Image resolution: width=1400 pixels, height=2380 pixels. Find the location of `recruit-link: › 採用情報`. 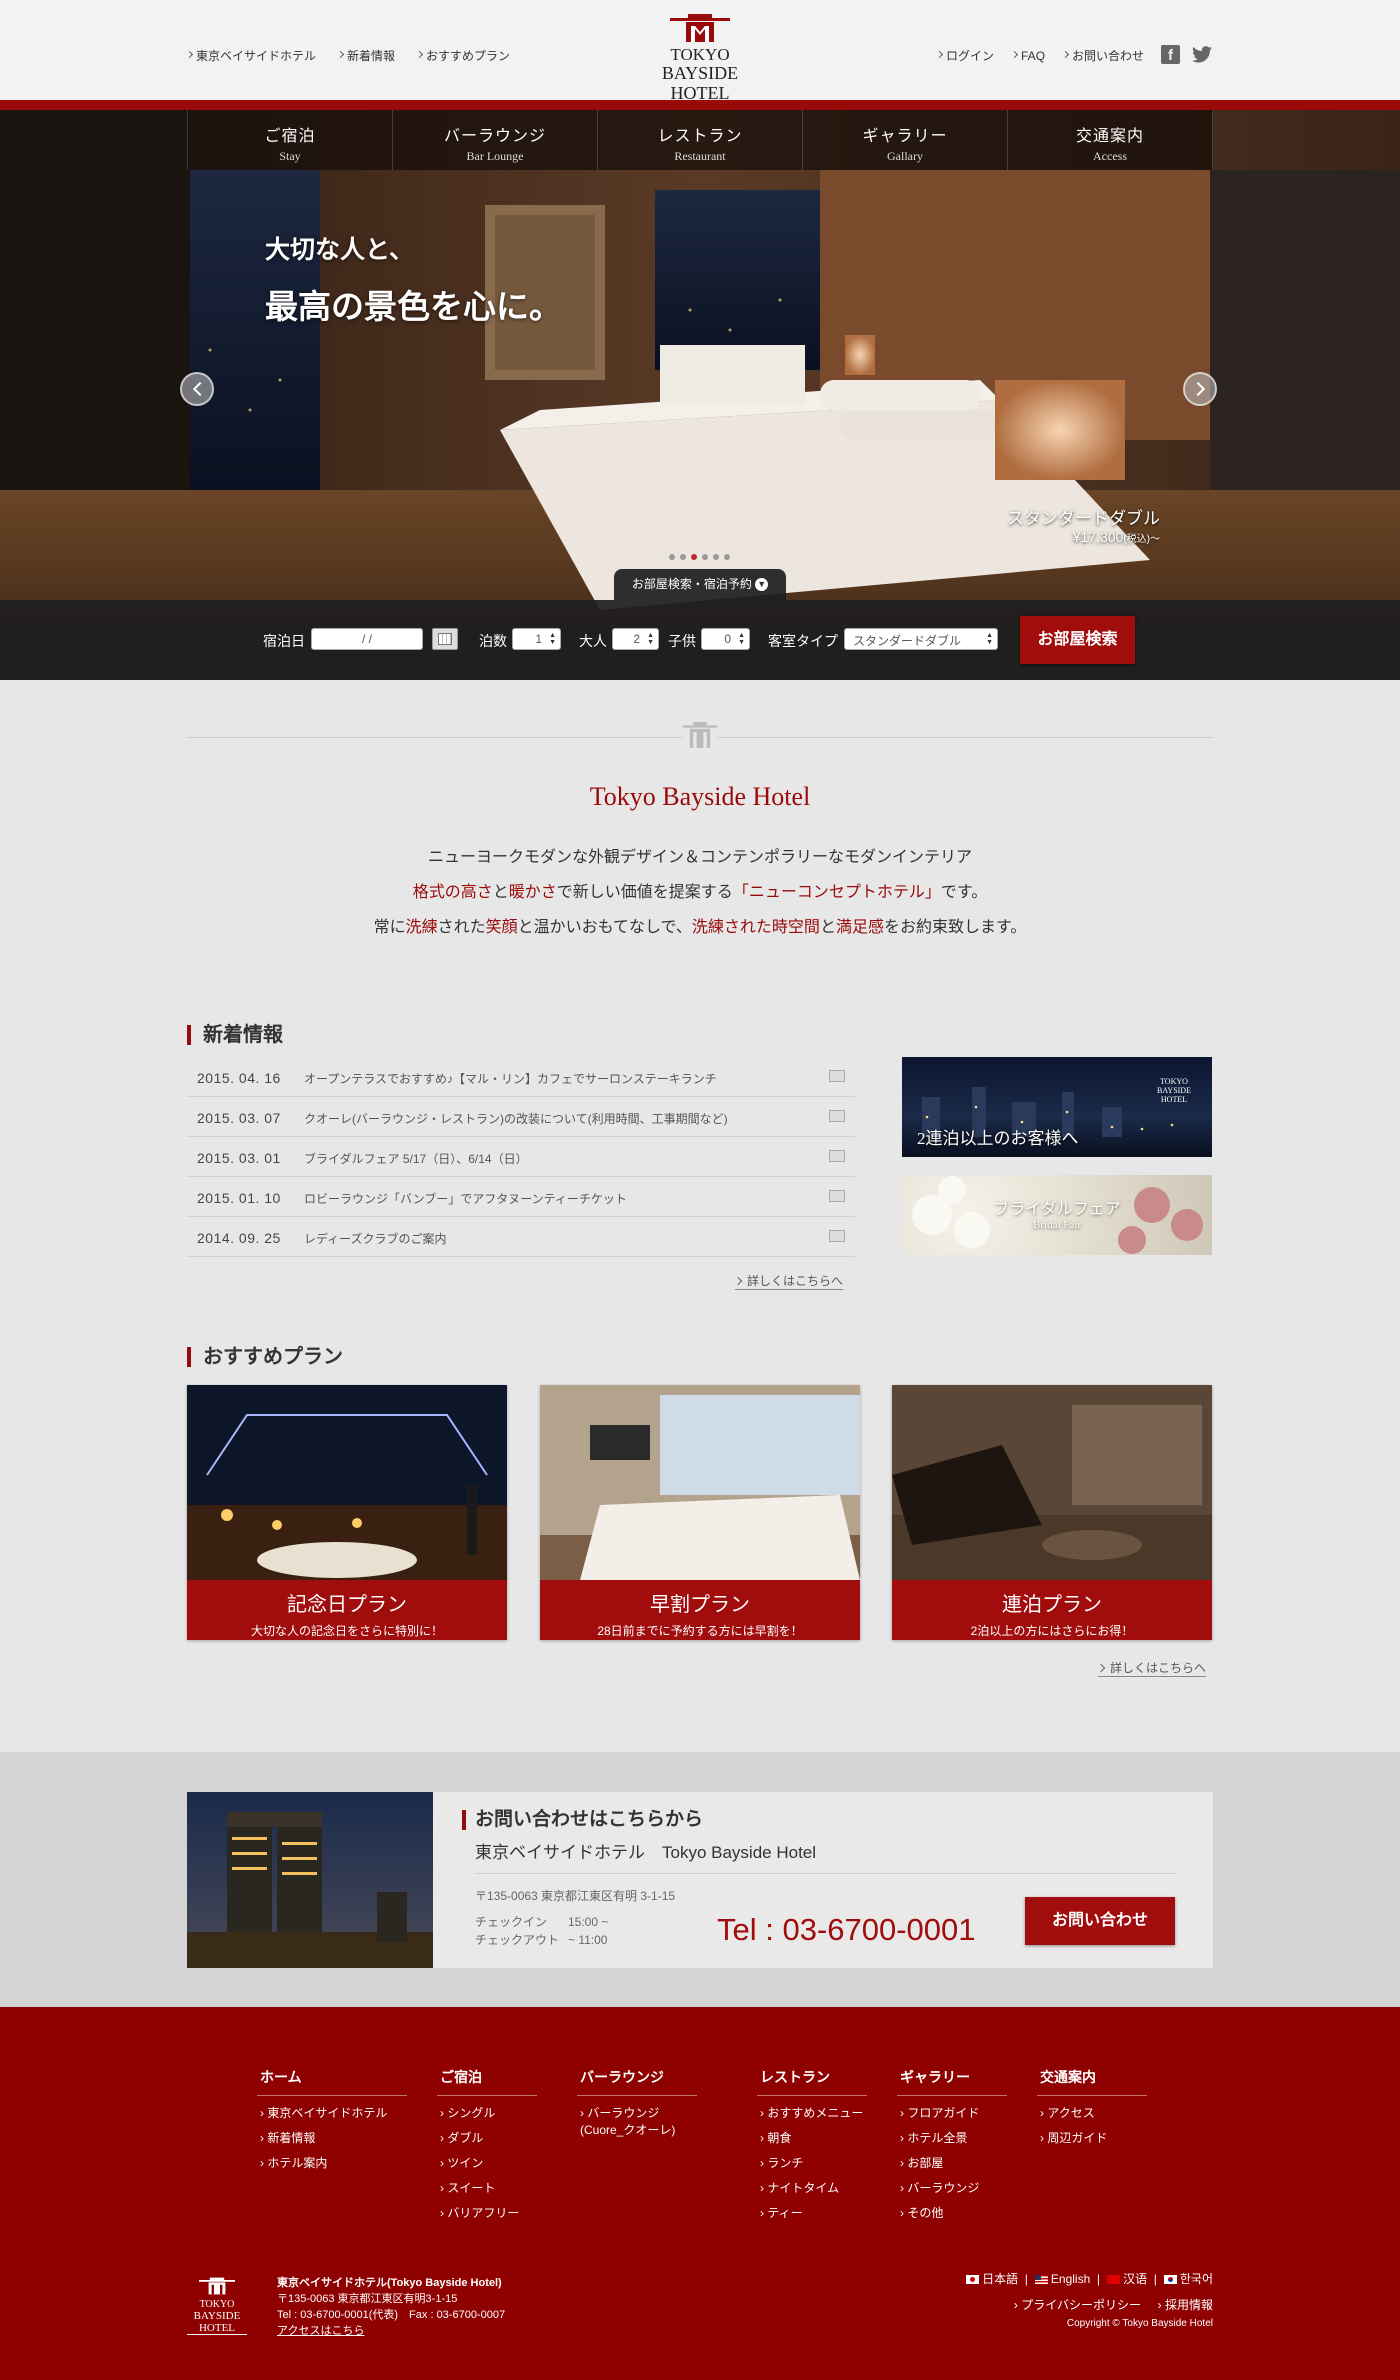

recruit-link: › 採用情報 is located at coordinates (1185, 2305).